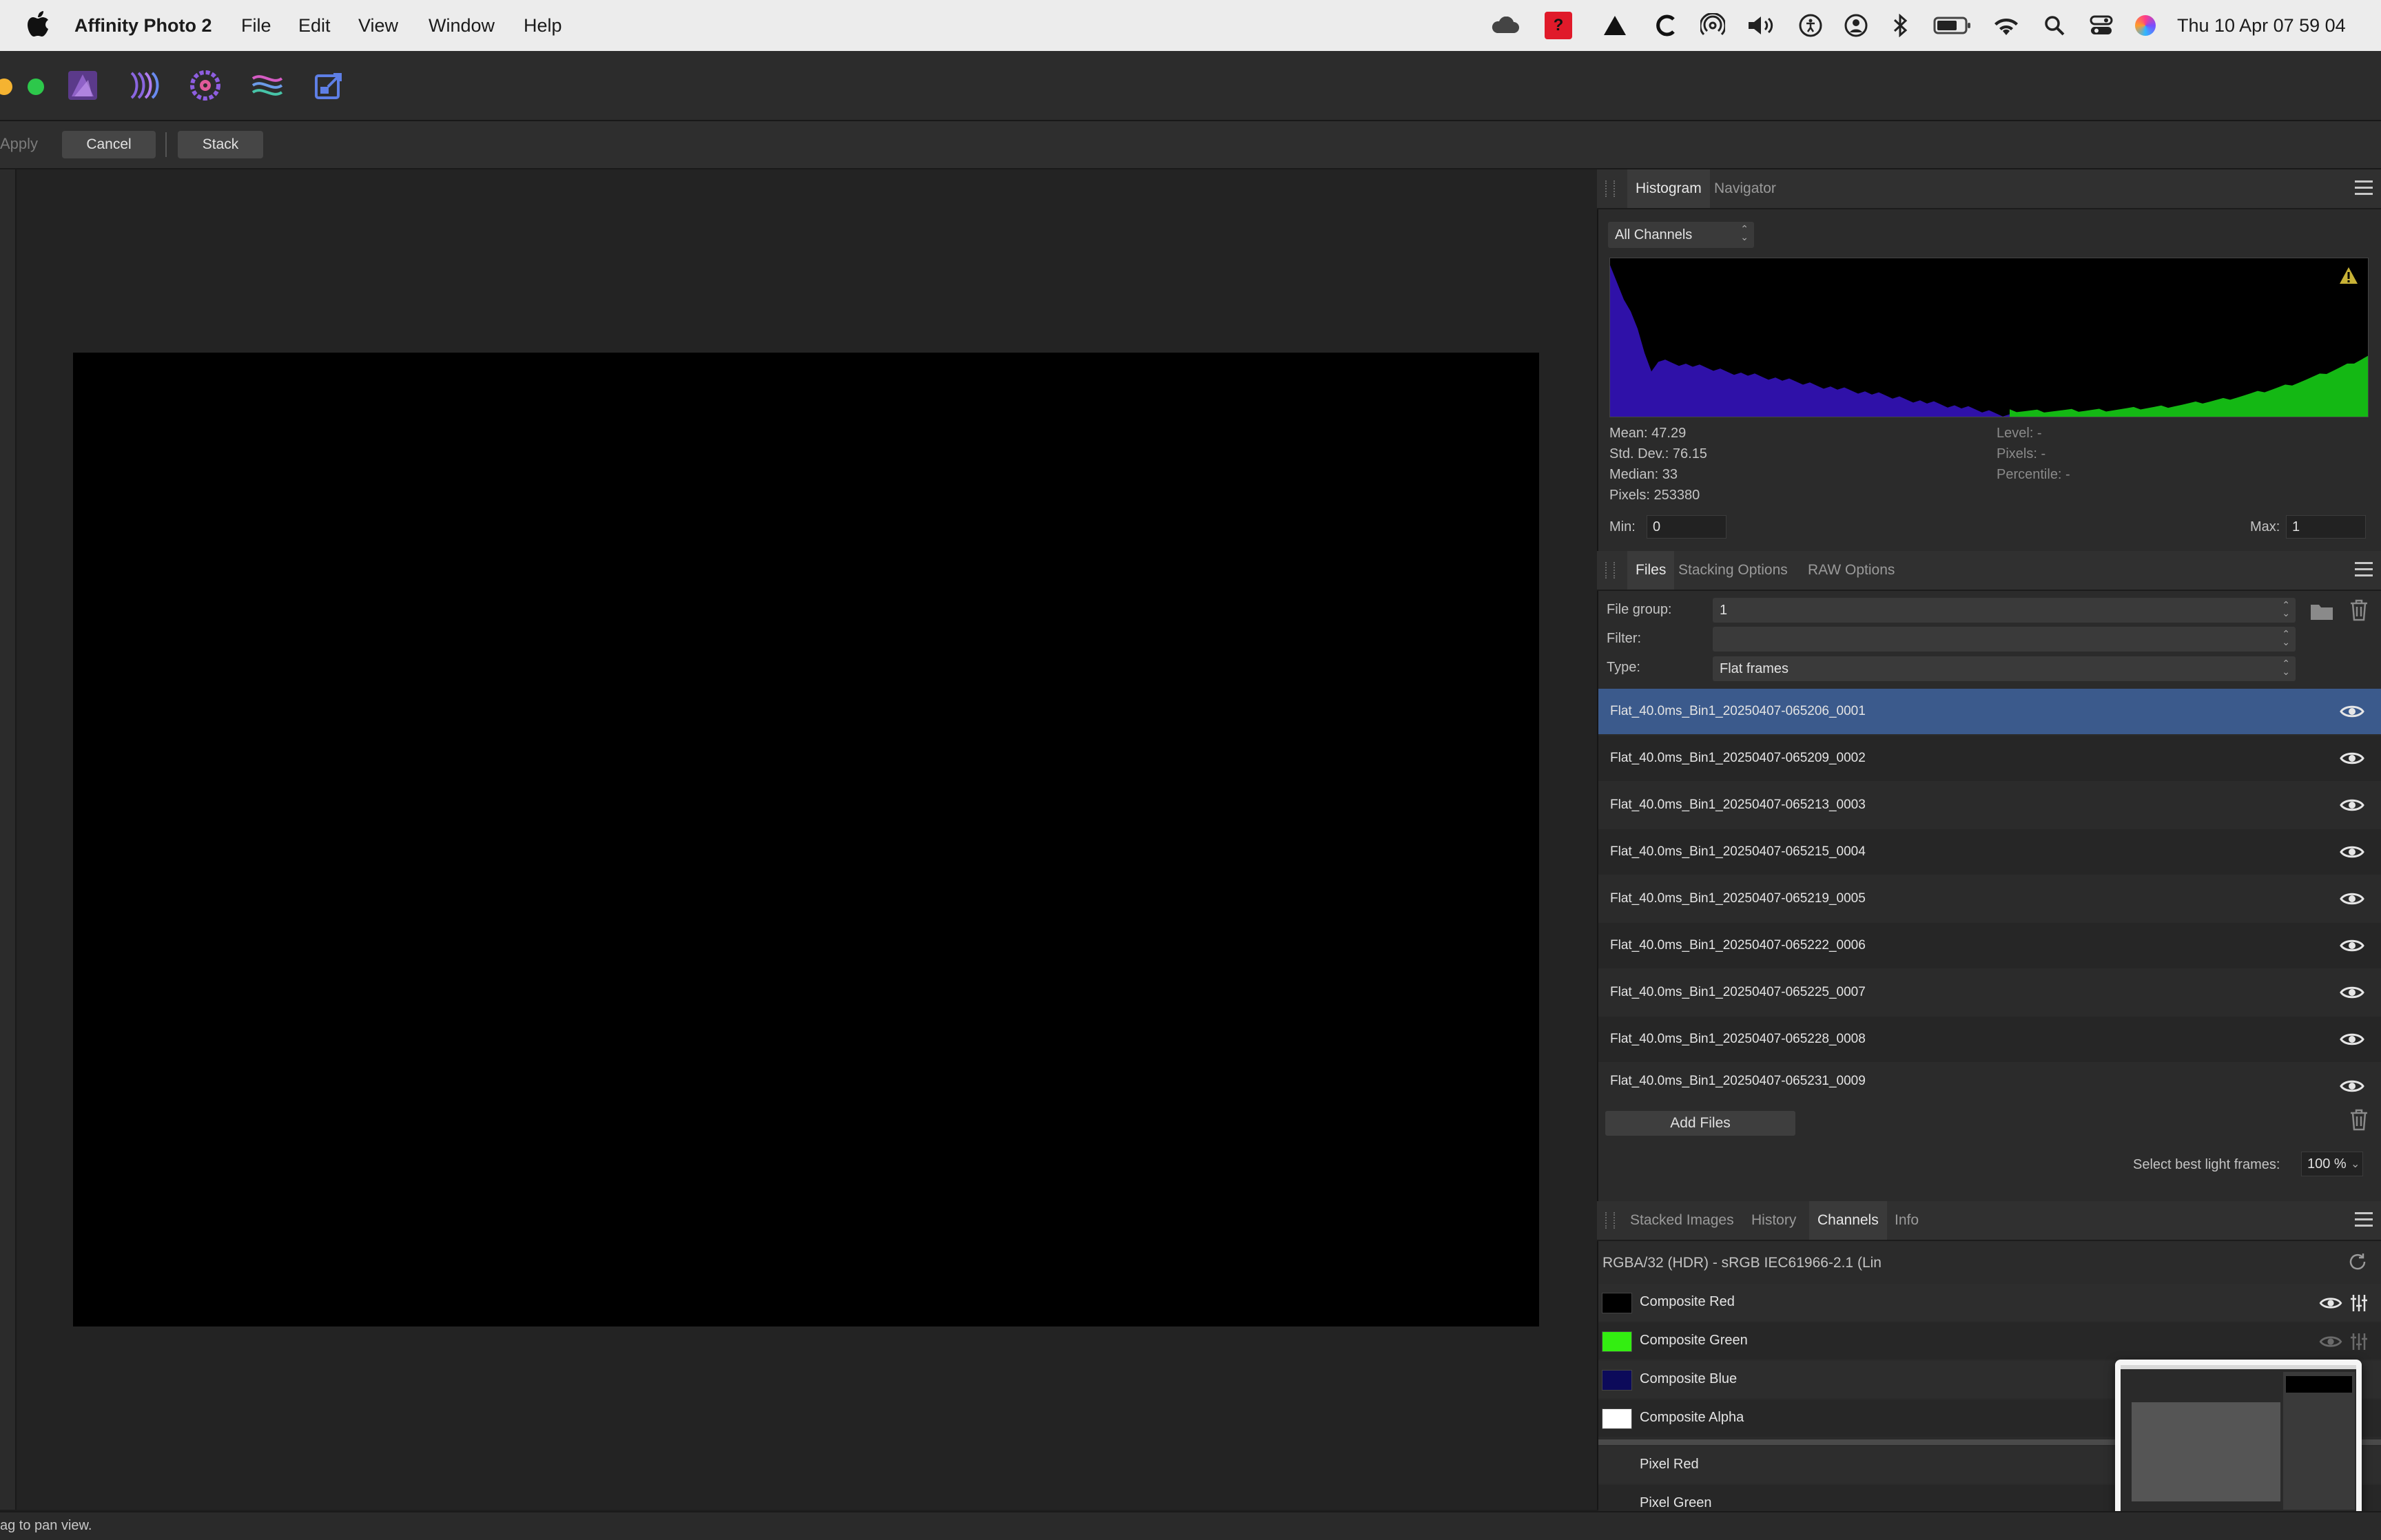 The width and height of the screenshot is (2381, 1540). I want to click on file-row: Flat_40.0ms_Bin1_20250407-065228_0008, so click(1990, 1039).